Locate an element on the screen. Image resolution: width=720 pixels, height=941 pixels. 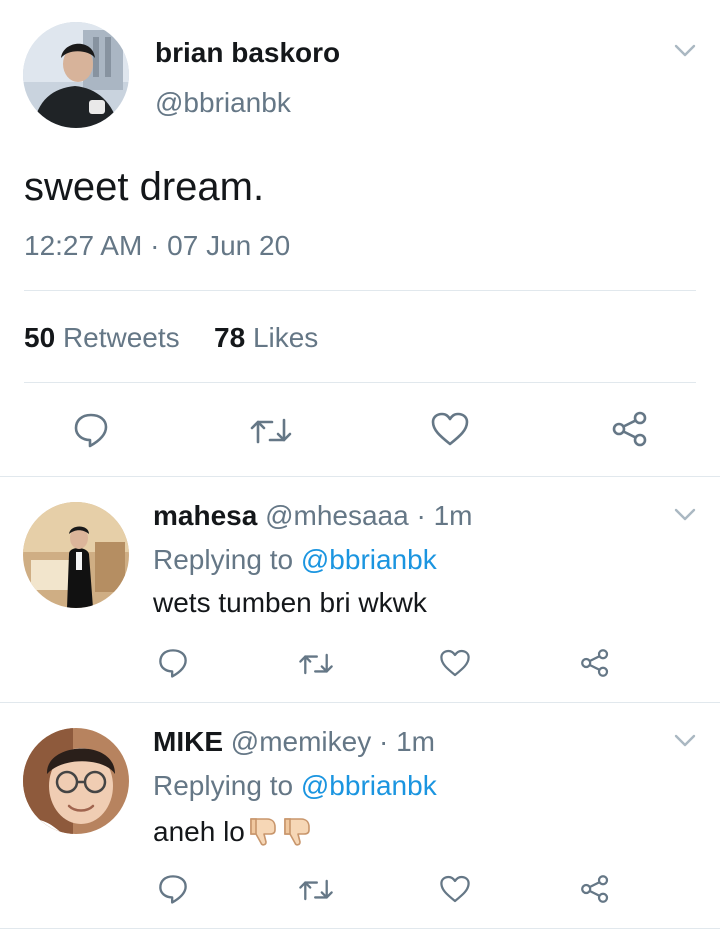
reply-header: mahesa @mhesaaa · 1m is located at coordinates (312, 516).